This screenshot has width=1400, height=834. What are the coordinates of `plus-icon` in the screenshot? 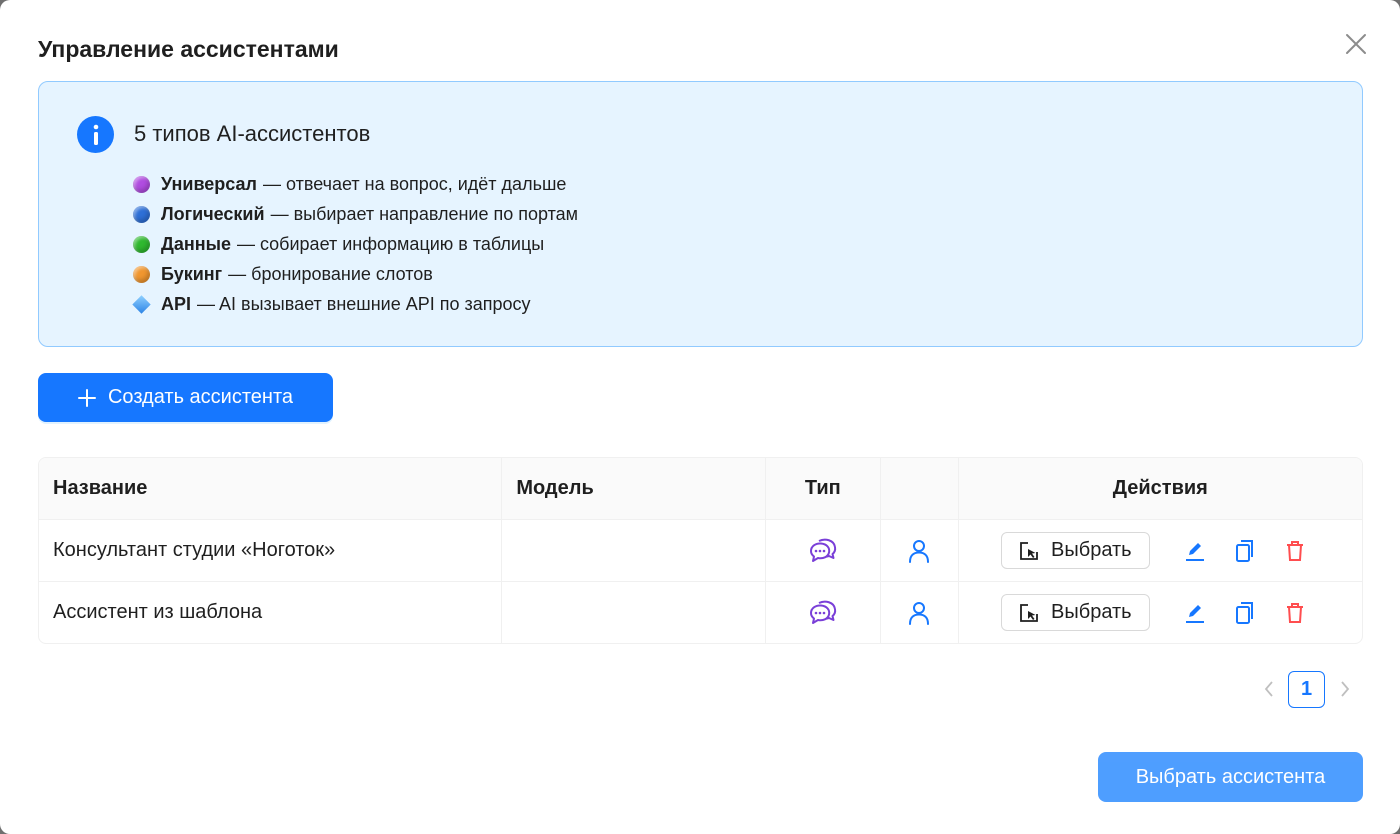 It's located at (86, 397).